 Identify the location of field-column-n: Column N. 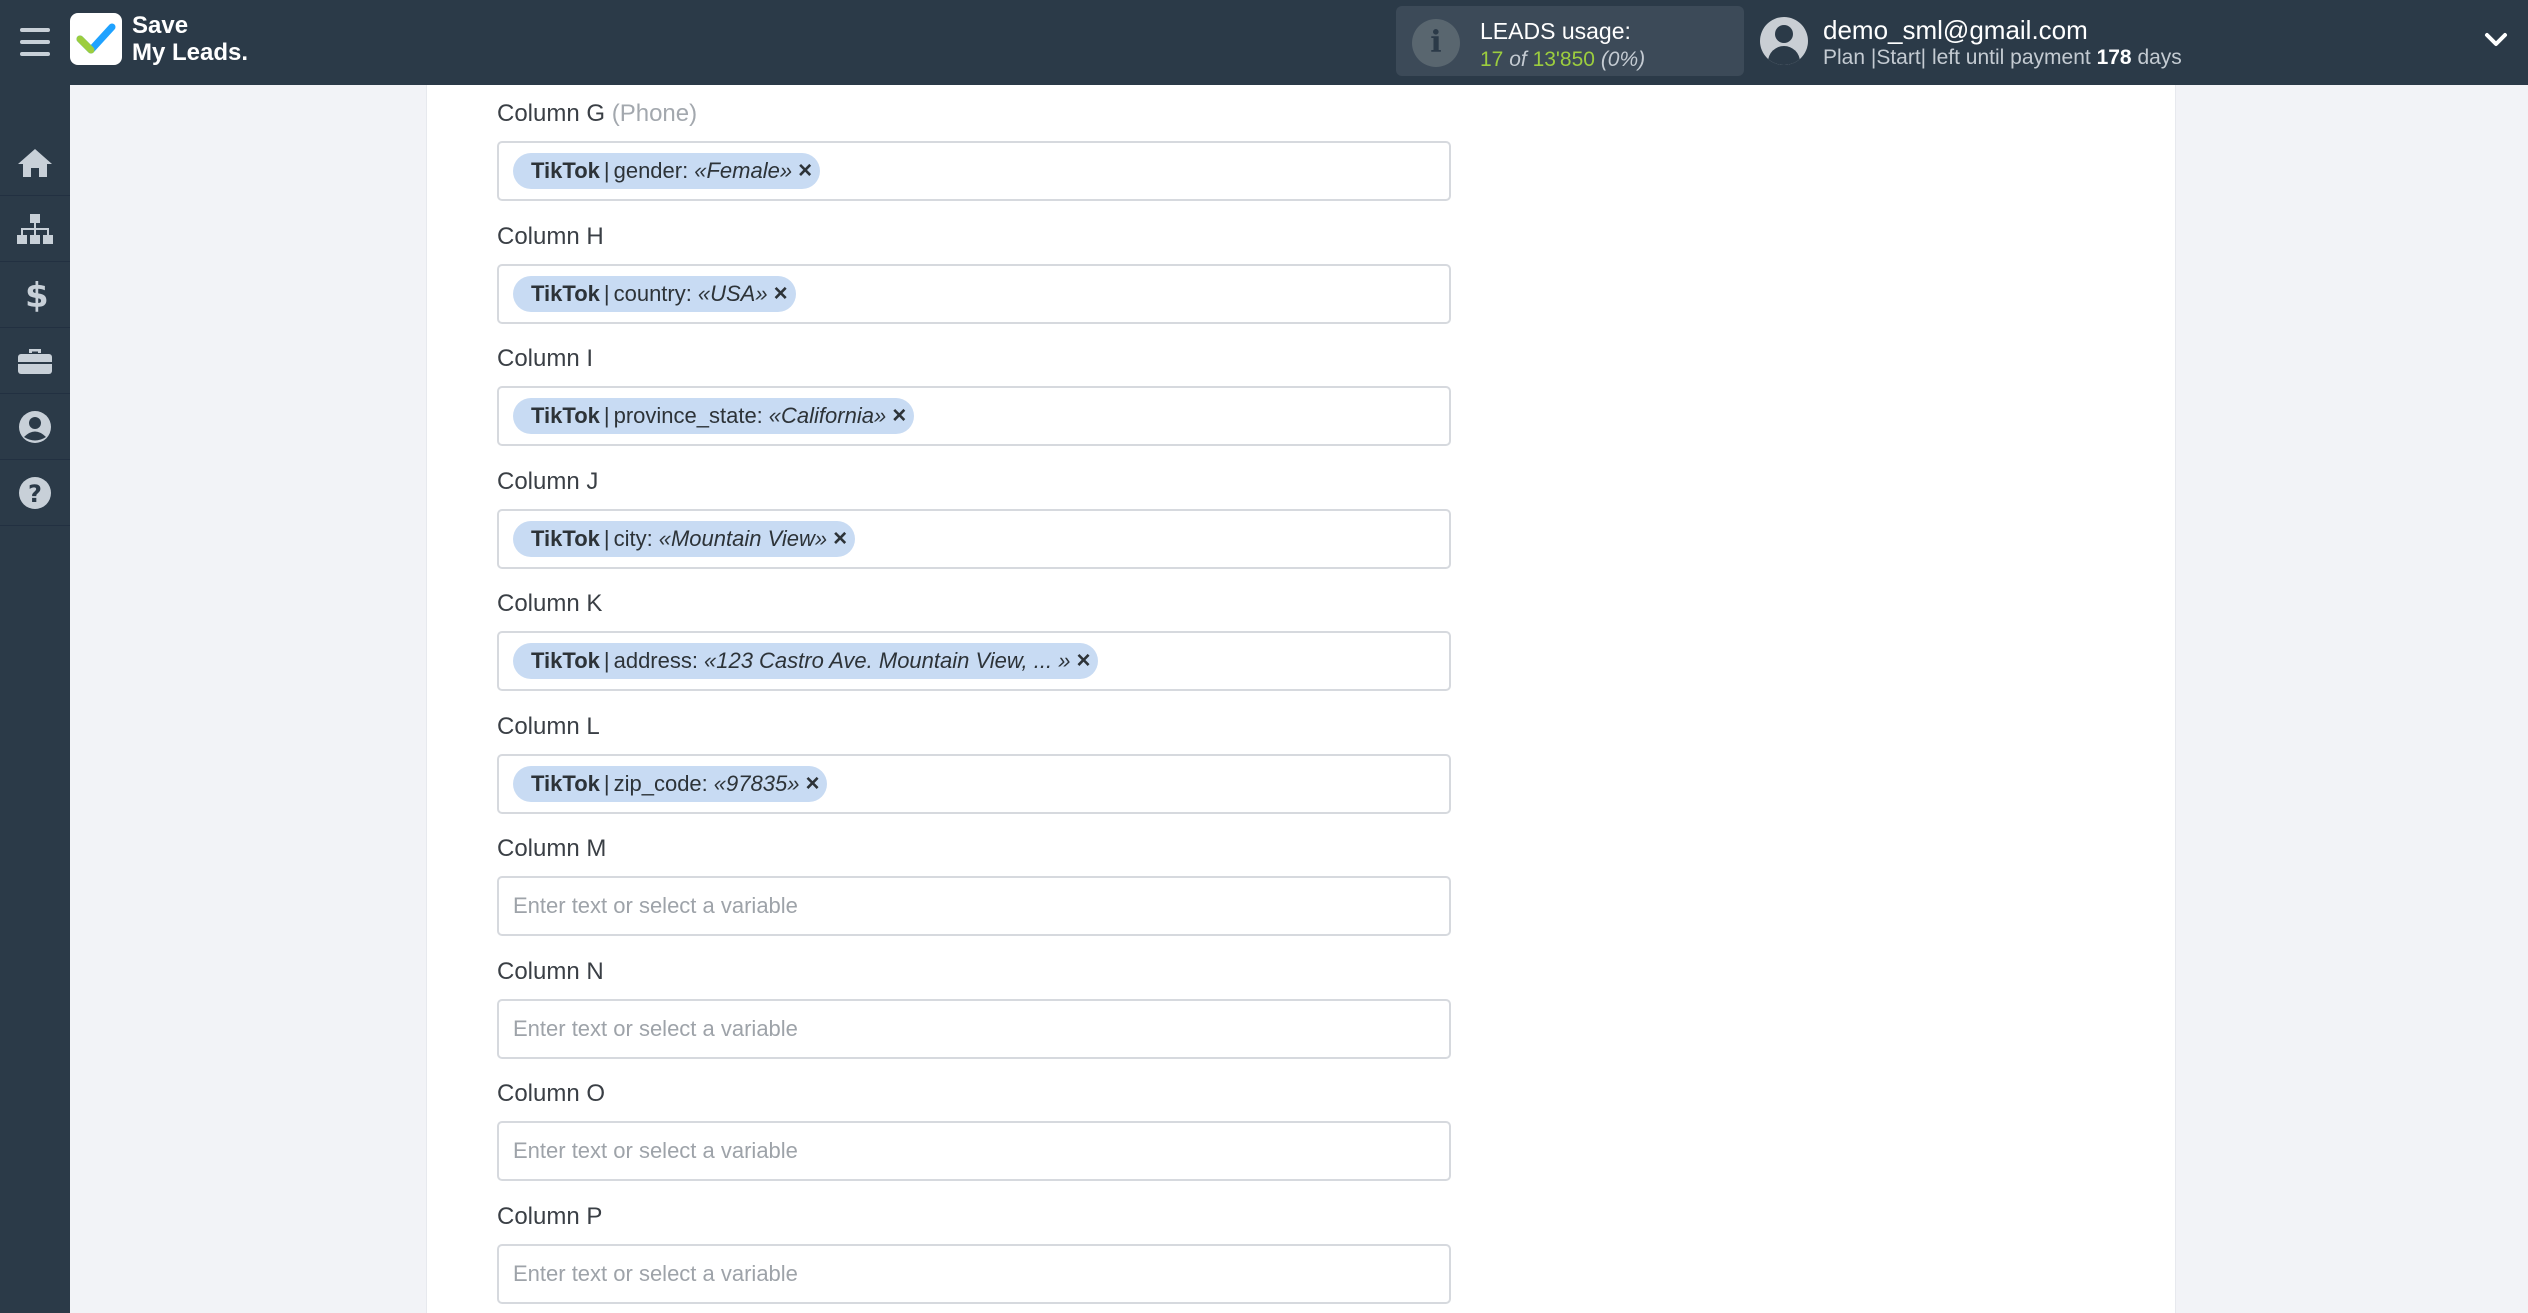
(974, 1008).